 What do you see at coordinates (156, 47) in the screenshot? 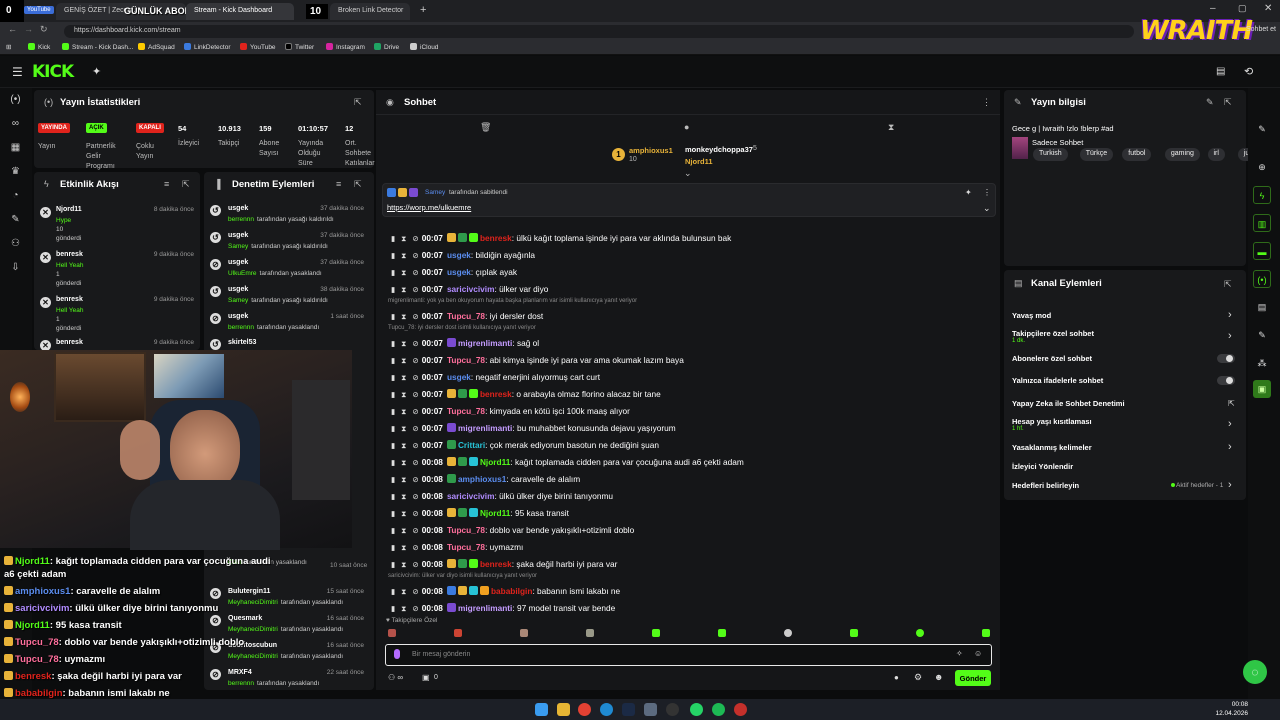
I see `bookmark-adsquad: AdSquad` at bounding box center [156, 47].